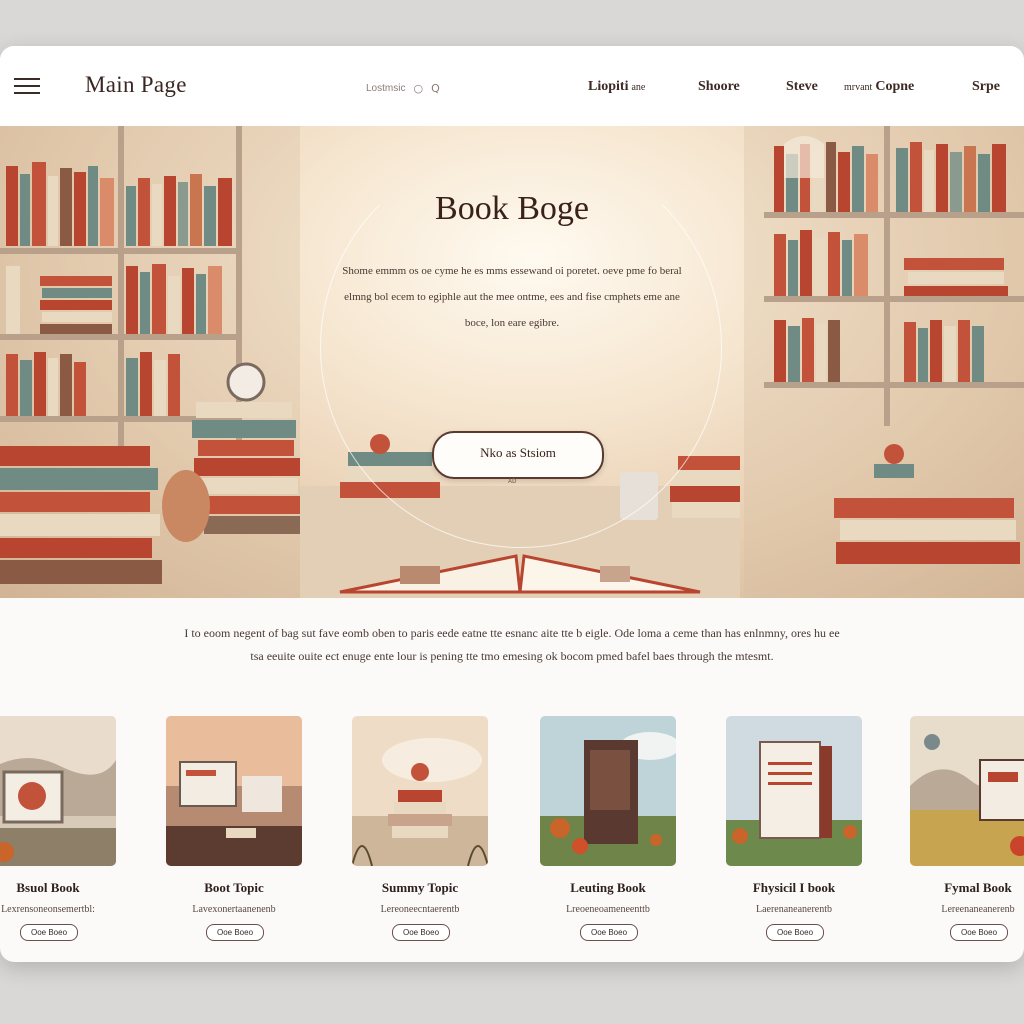 The width and height of the screenshot is (1024, 1024). What do you see at coordinates (27, 87) in the screenshot?
I see `menu-icon` at bounding box center [27, 87].